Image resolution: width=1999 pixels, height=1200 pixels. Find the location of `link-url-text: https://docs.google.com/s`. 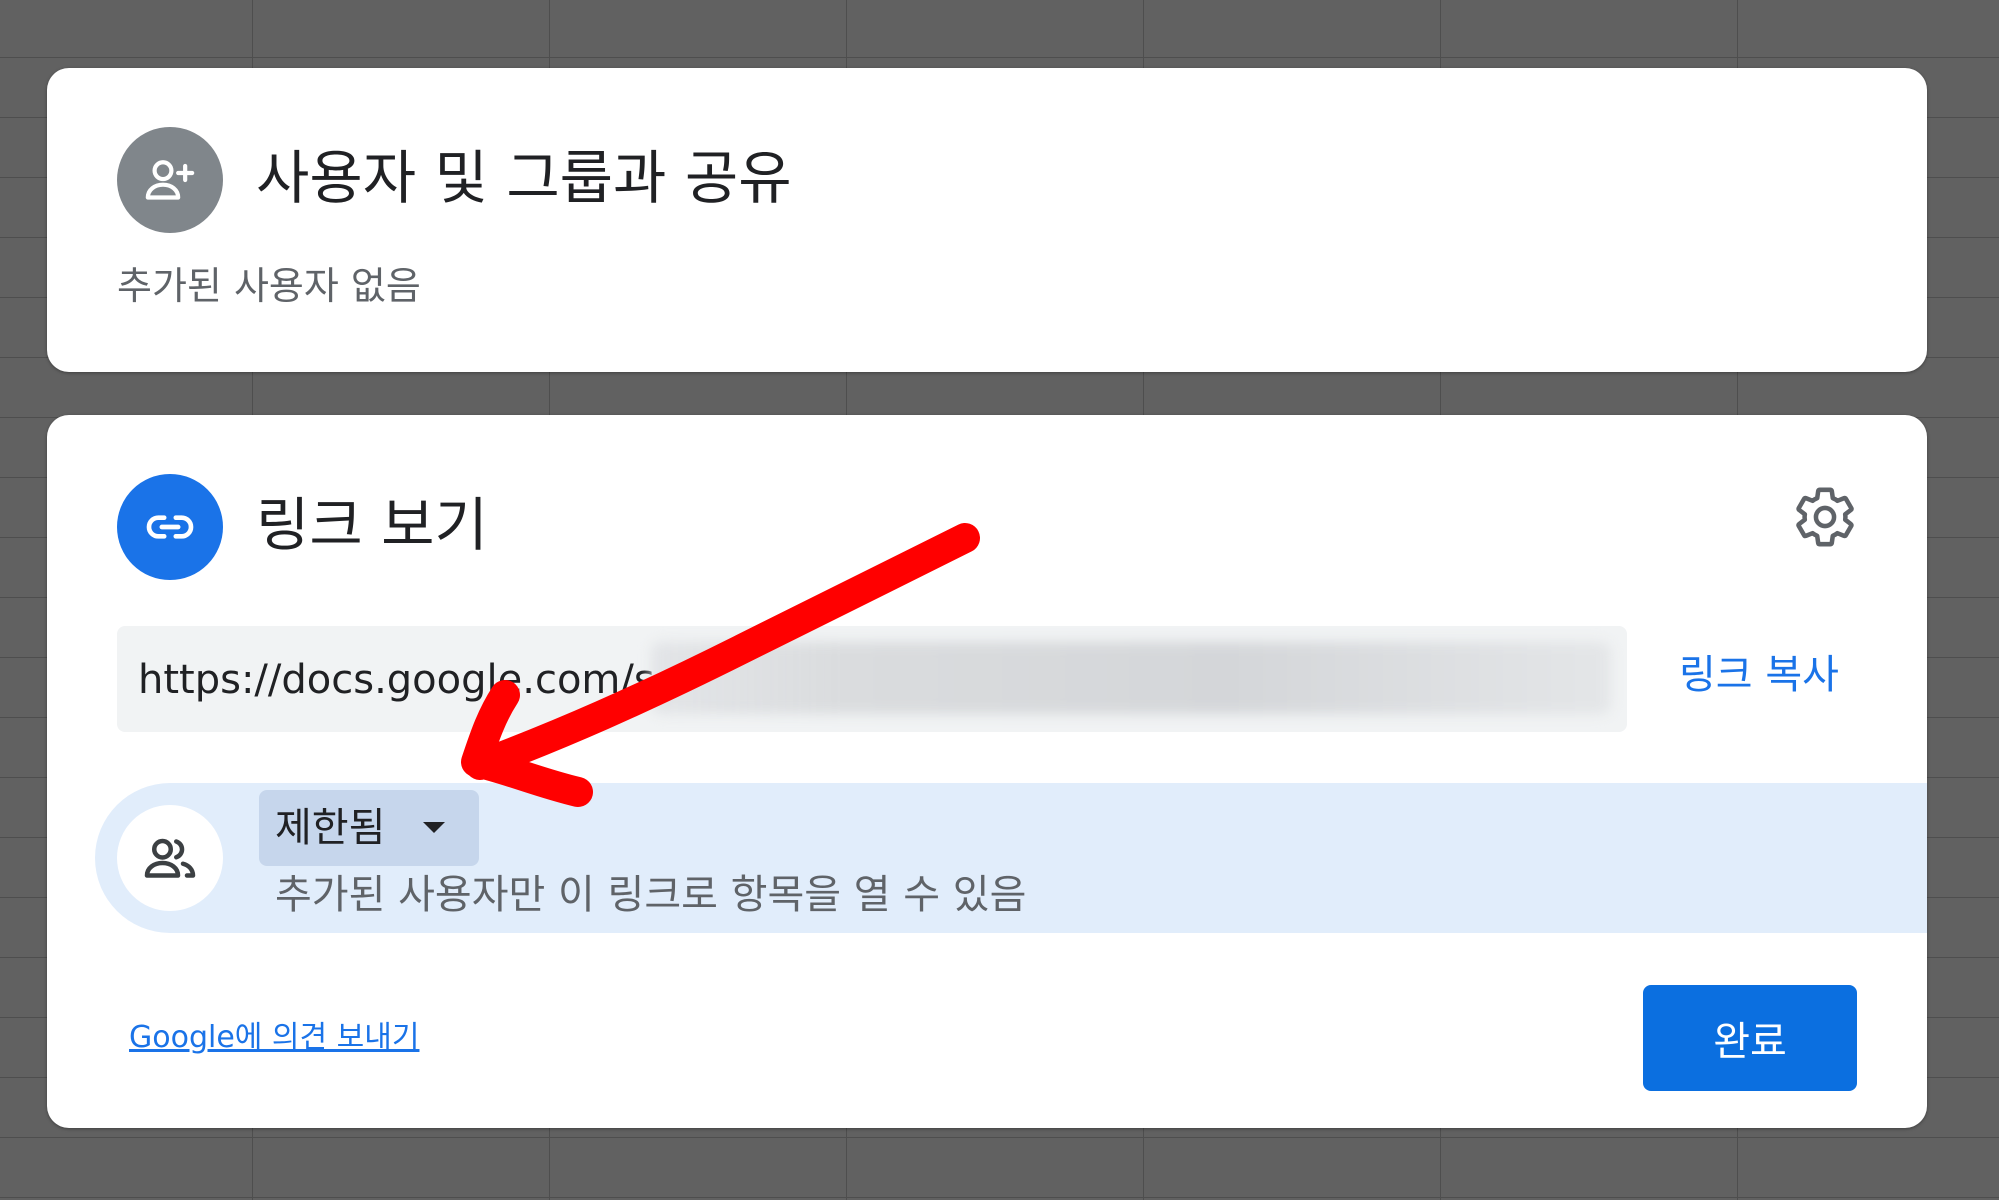

link-url-text: https://docs.google.com/s is located at coordinates (396, 680).